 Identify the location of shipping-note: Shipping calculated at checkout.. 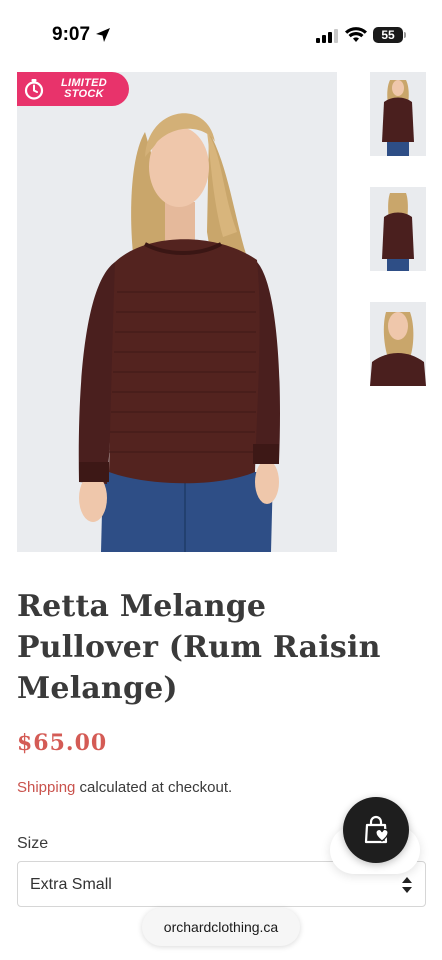
(124, 787).